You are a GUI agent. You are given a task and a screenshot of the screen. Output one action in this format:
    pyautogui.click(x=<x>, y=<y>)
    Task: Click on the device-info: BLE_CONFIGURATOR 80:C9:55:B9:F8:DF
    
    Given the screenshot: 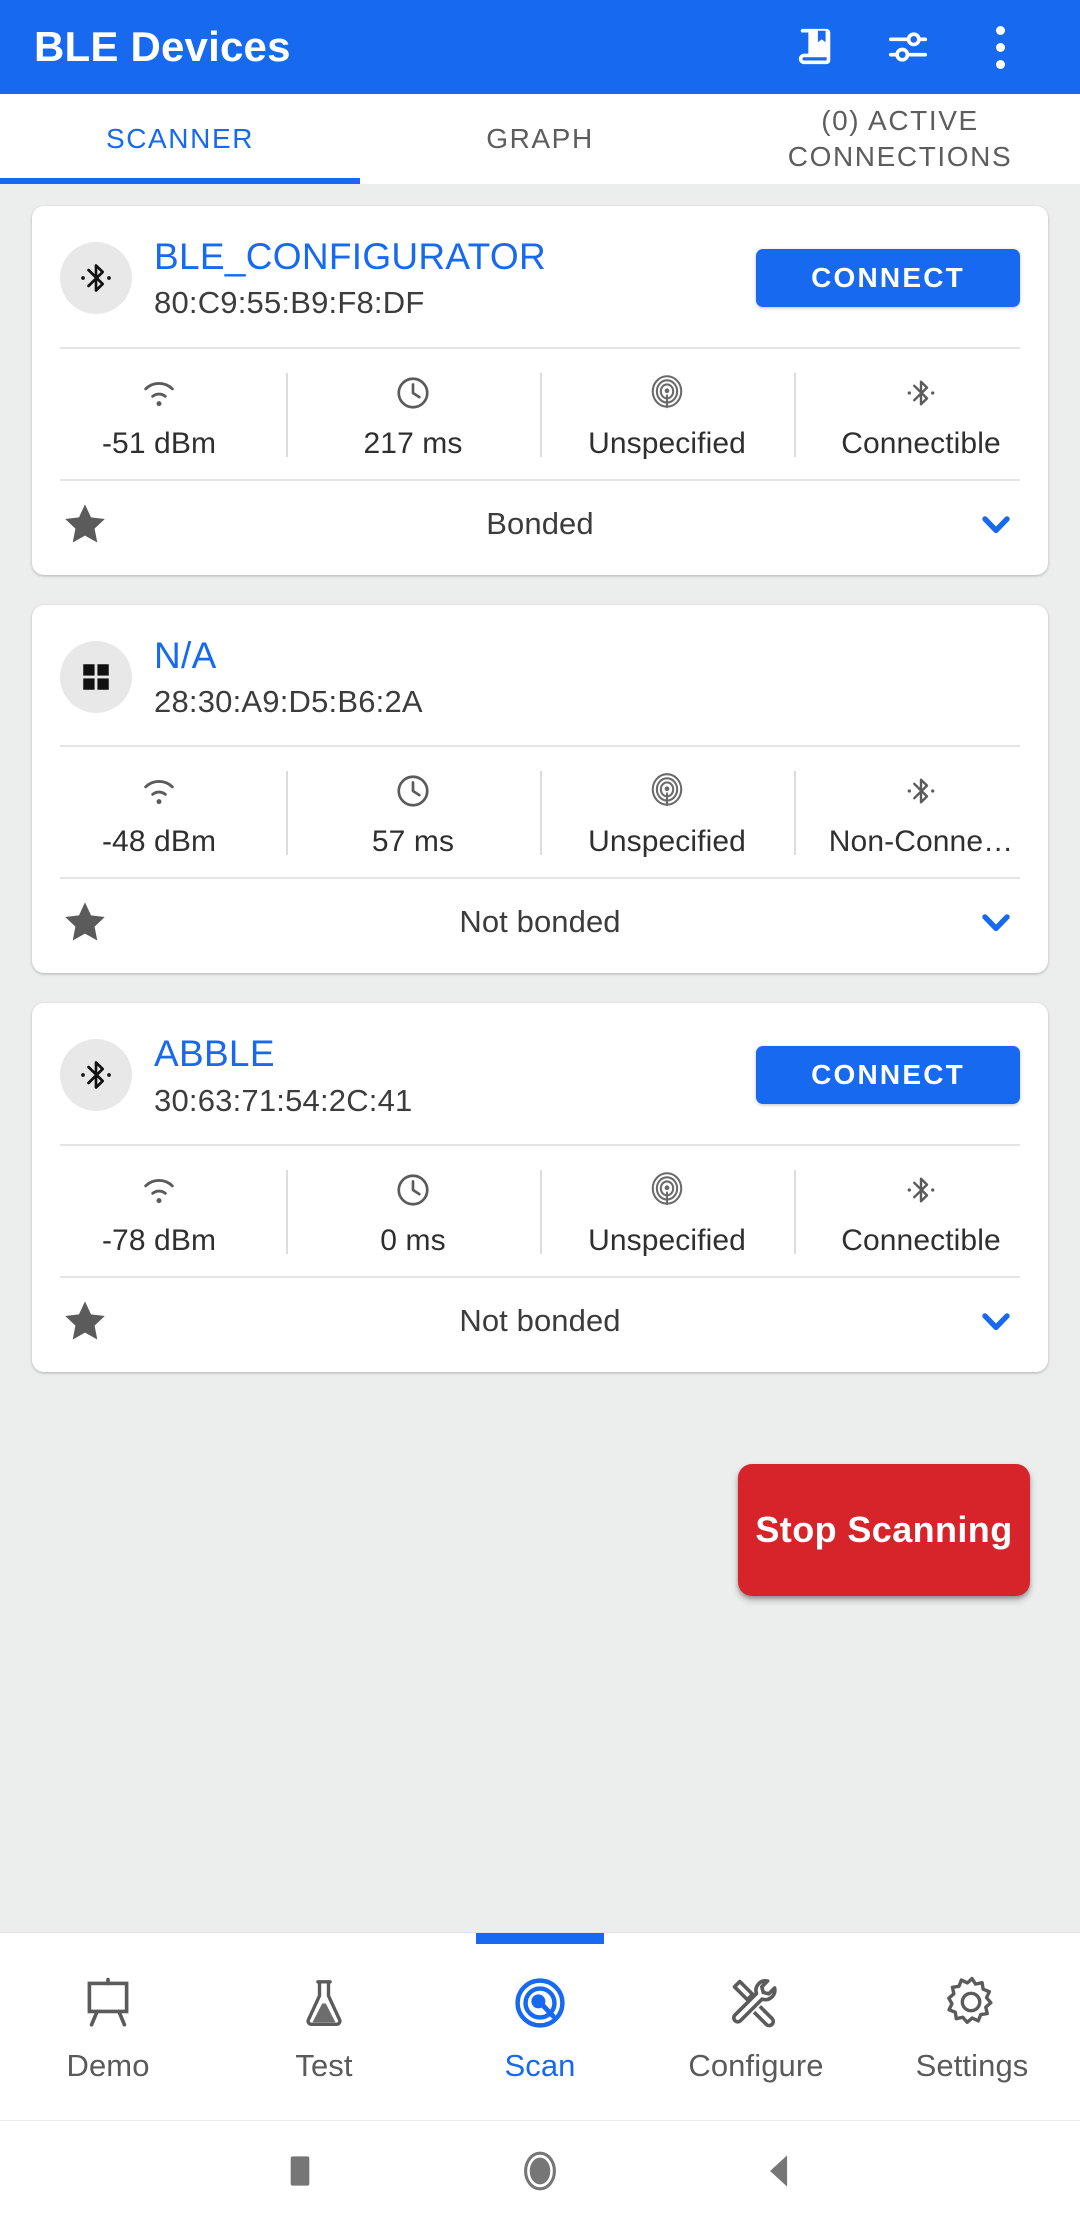 What is the action you would take?
    pyautogui.click(x=455, y=278)
    